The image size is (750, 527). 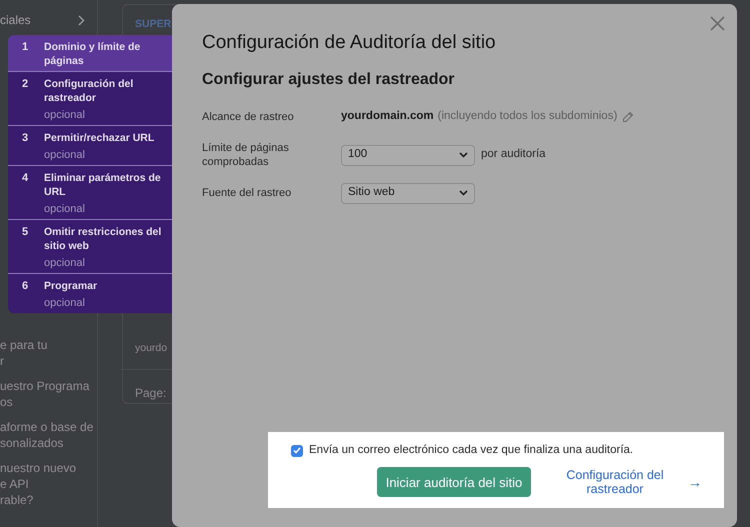 I want to click on step-number: 2, so click(x=26, y=84).